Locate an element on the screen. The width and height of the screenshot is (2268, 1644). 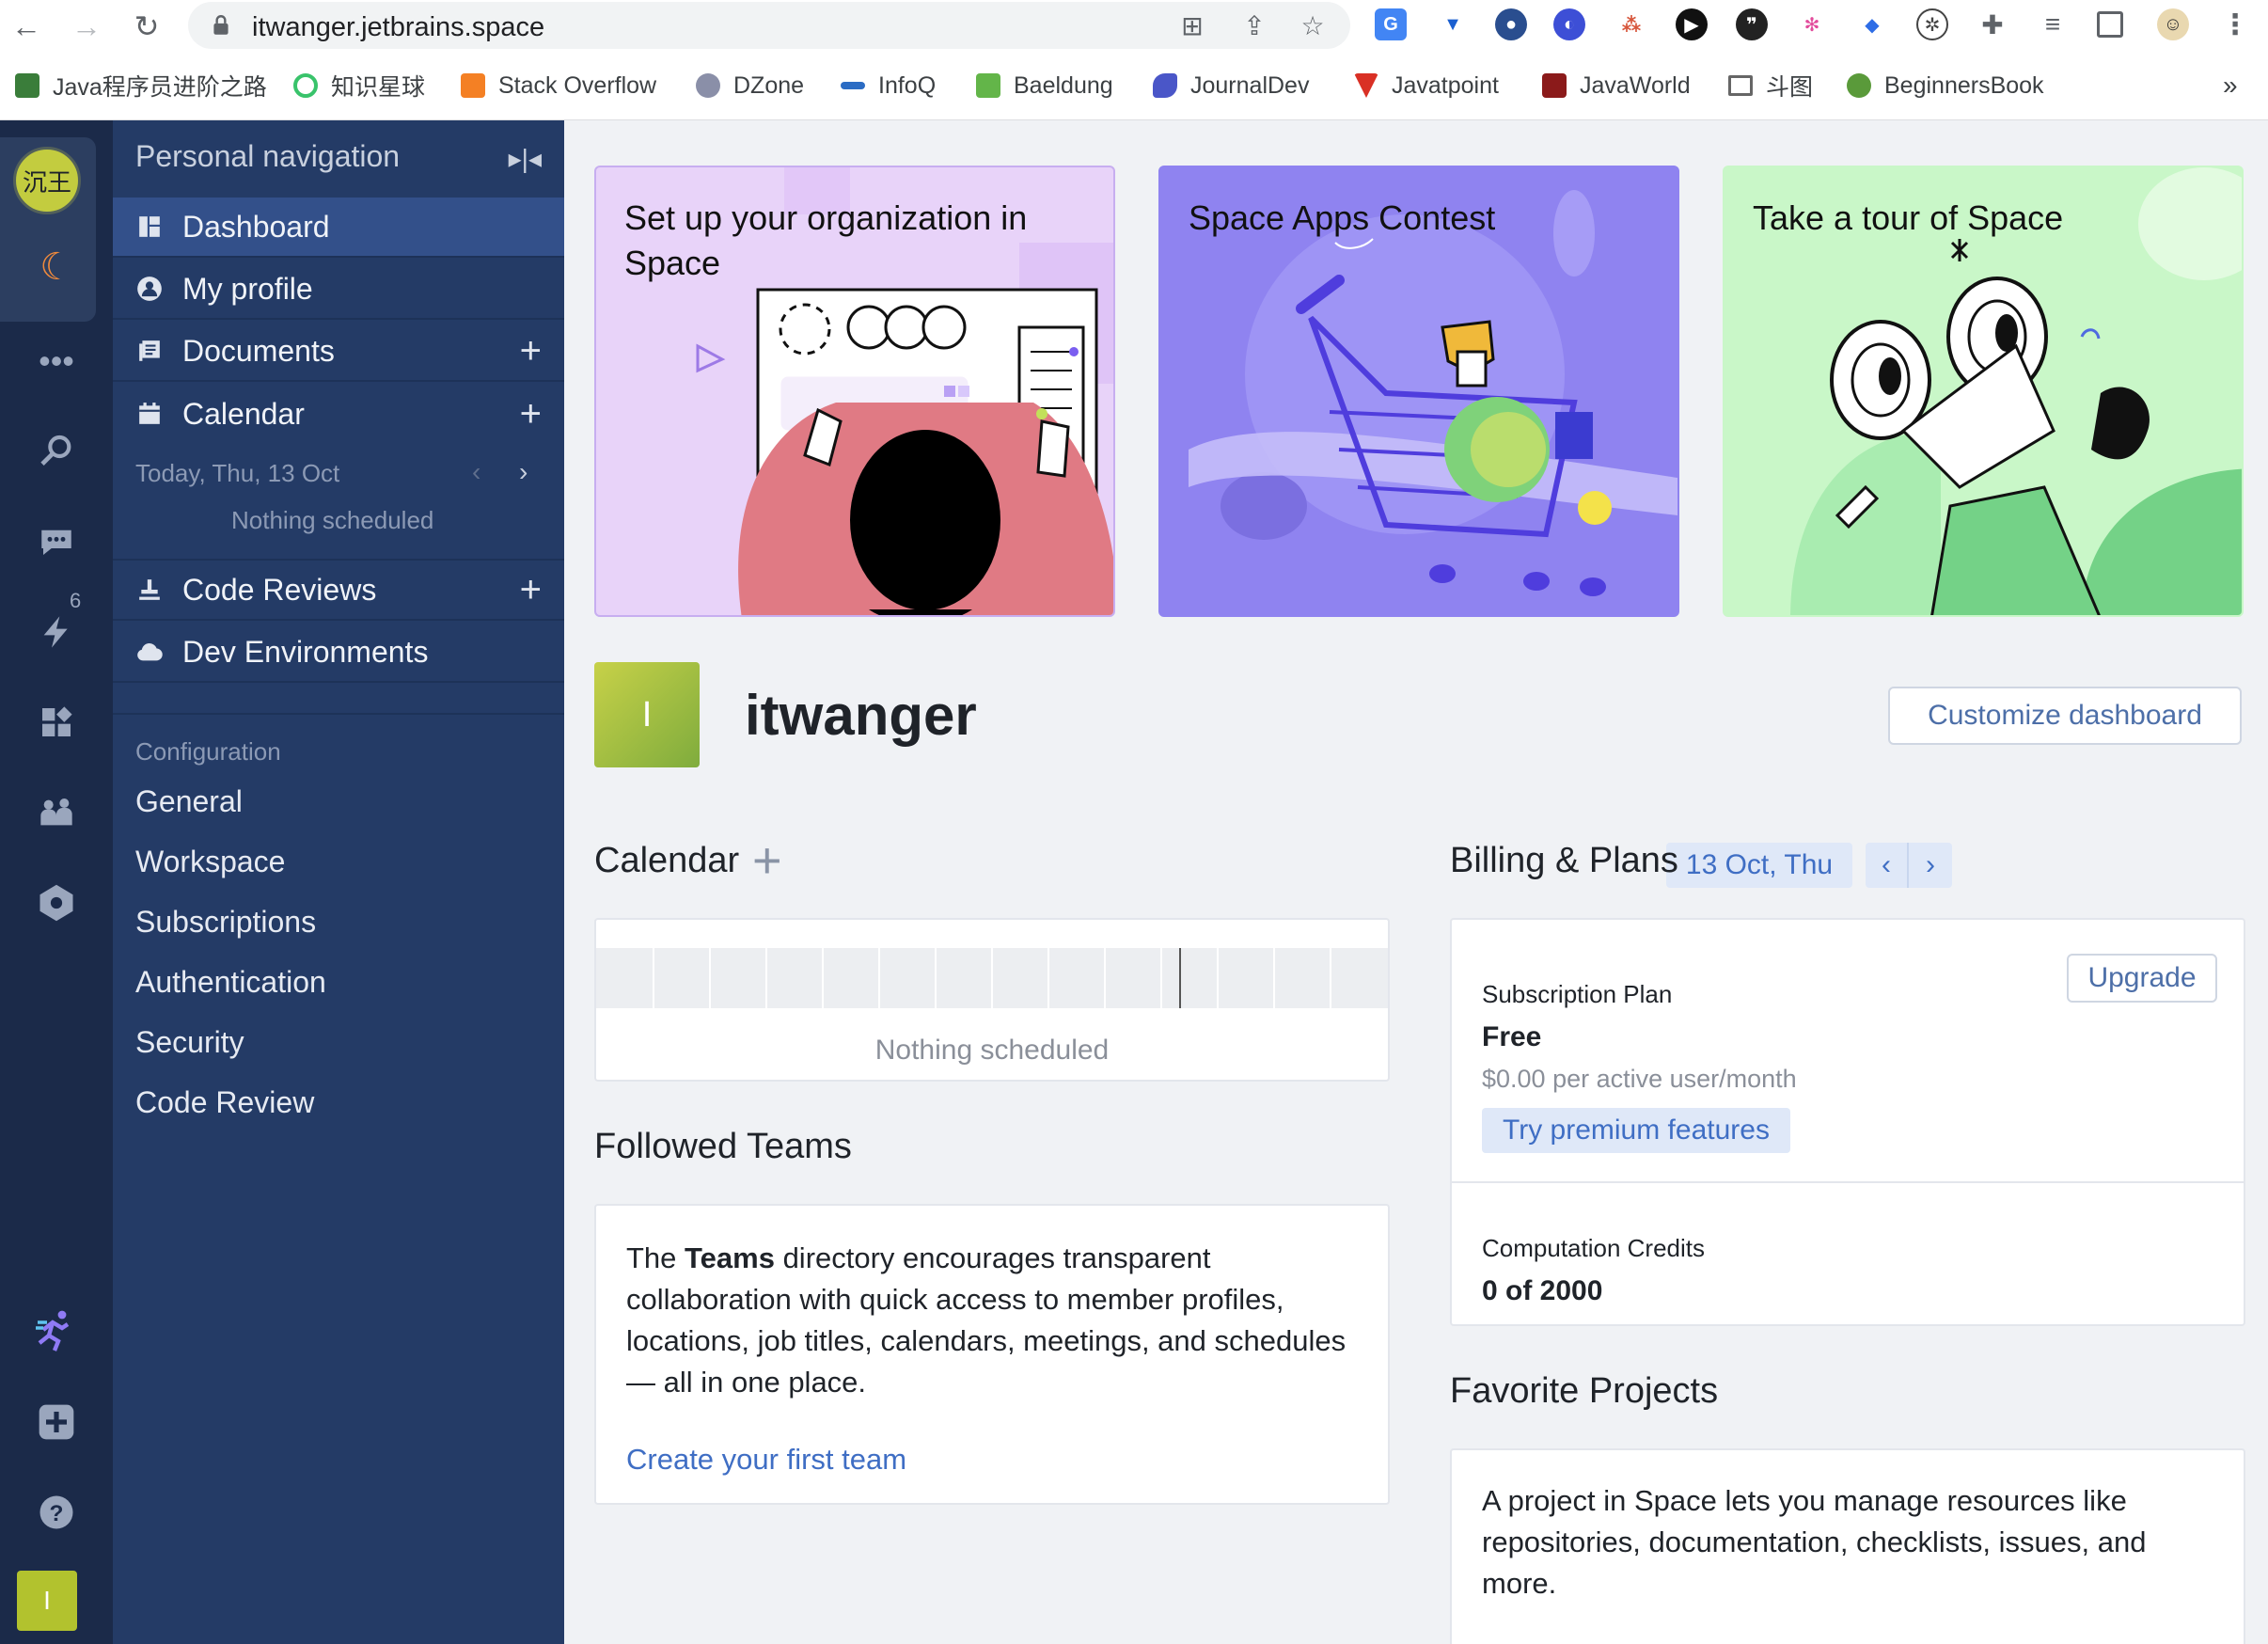
bookmark-javatpoint: Javatpoint is located at coordinates (1427, 85).